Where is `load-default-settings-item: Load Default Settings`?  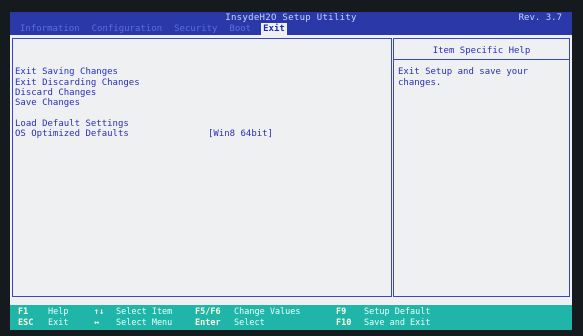
load-default-settings-item: Load Default Settings is located at coordinates (72, 124).